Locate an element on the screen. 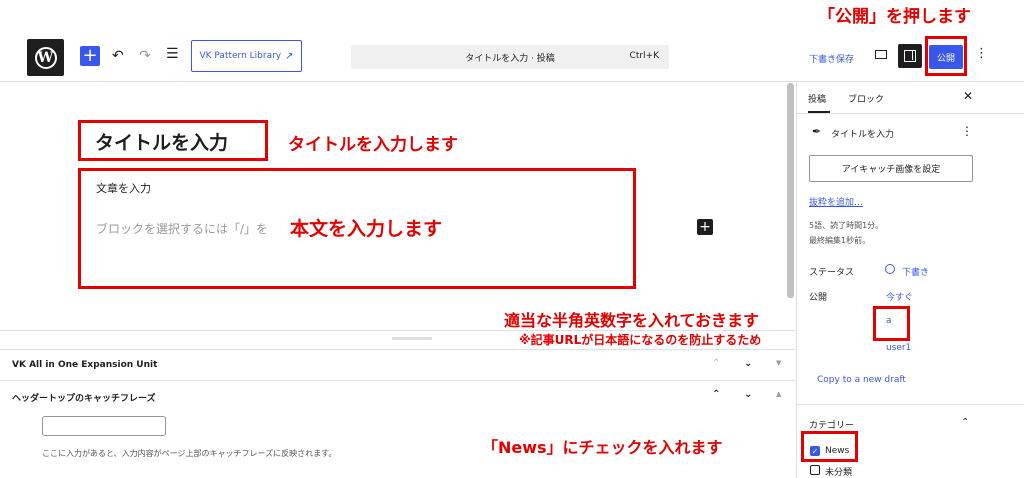 Image resolution: width=1024 pixels, height=478 pixels. chevron-up-icon: ⌃ is located at coordinates (965, 422).